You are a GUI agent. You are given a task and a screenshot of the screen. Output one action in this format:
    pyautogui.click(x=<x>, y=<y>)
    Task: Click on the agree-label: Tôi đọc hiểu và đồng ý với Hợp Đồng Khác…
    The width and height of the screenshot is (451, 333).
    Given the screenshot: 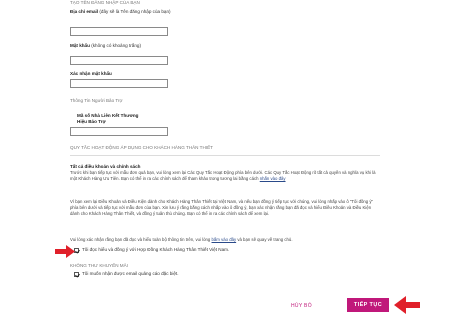 What is the action you would take?
    pyautogui.click(x=156, y=249)
    